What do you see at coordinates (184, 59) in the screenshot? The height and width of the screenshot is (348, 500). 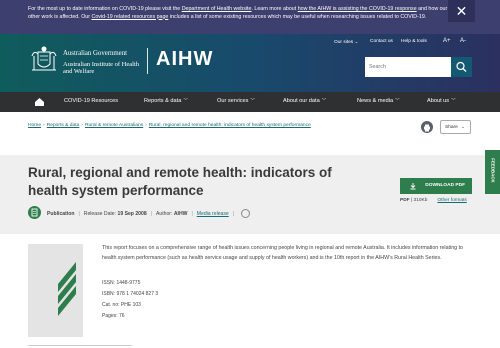 I see `aihw-logo: AIHW` at bounding box center [184, 59].